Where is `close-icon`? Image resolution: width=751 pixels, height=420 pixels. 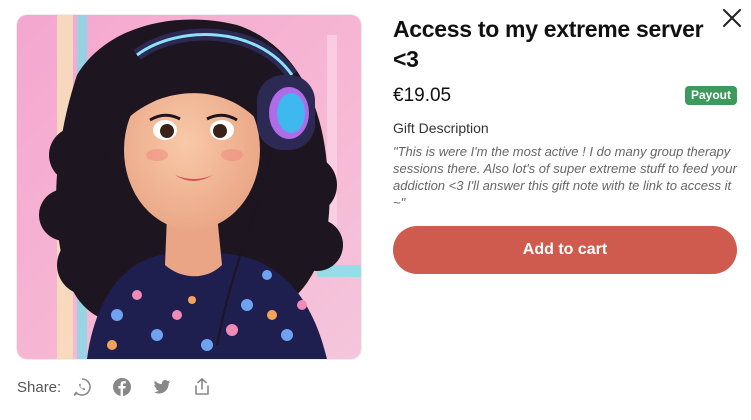 close-icon is located at coordinates (732, 18).